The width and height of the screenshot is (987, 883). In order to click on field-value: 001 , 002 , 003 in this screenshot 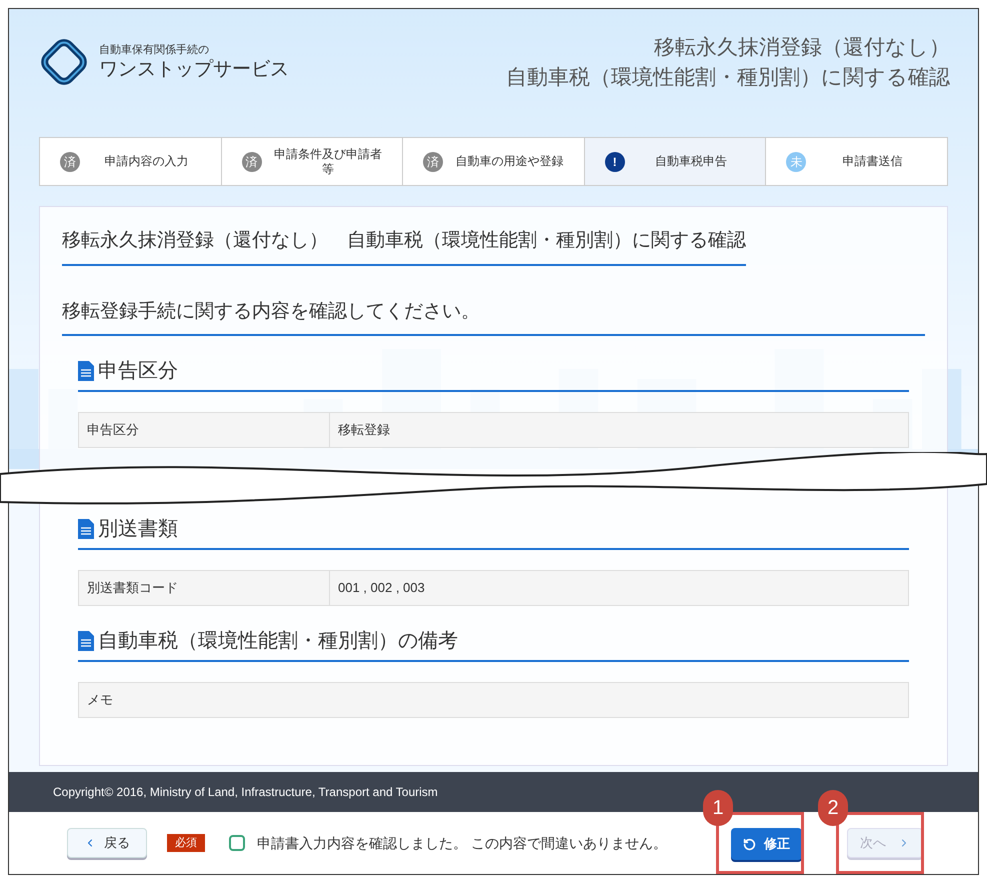, I will do `click(618, 588)`.